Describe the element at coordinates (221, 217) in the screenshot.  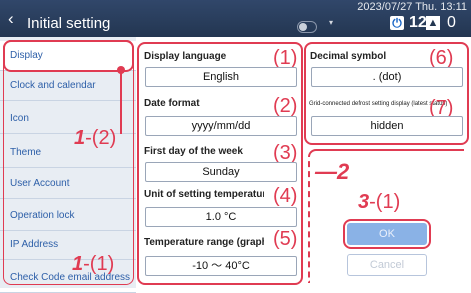
I see `unit-field: 1.0 °C` at that location.